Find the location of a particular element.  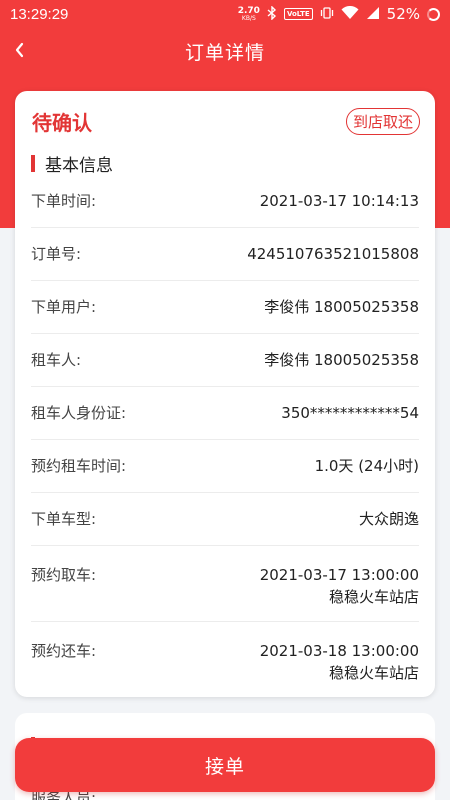

info-label: 预约还车: is located at coordinates (64, 651).